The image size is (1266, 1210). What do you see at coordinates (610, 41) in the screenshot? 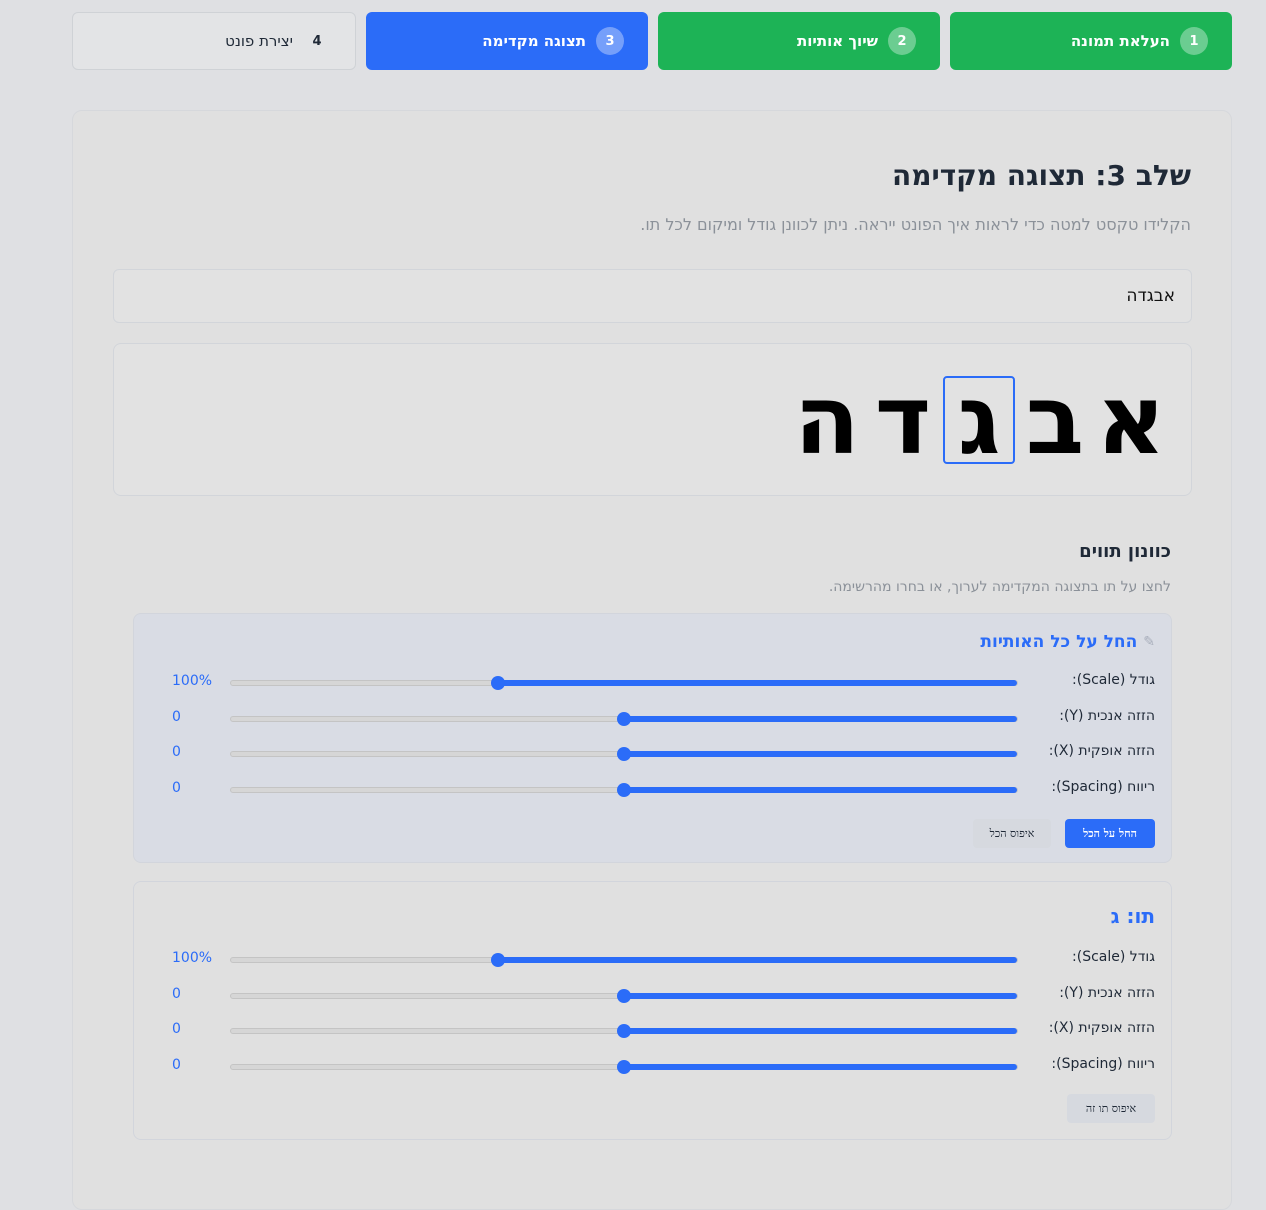
I see `step-number: 3` at bounding box center [610, 41].